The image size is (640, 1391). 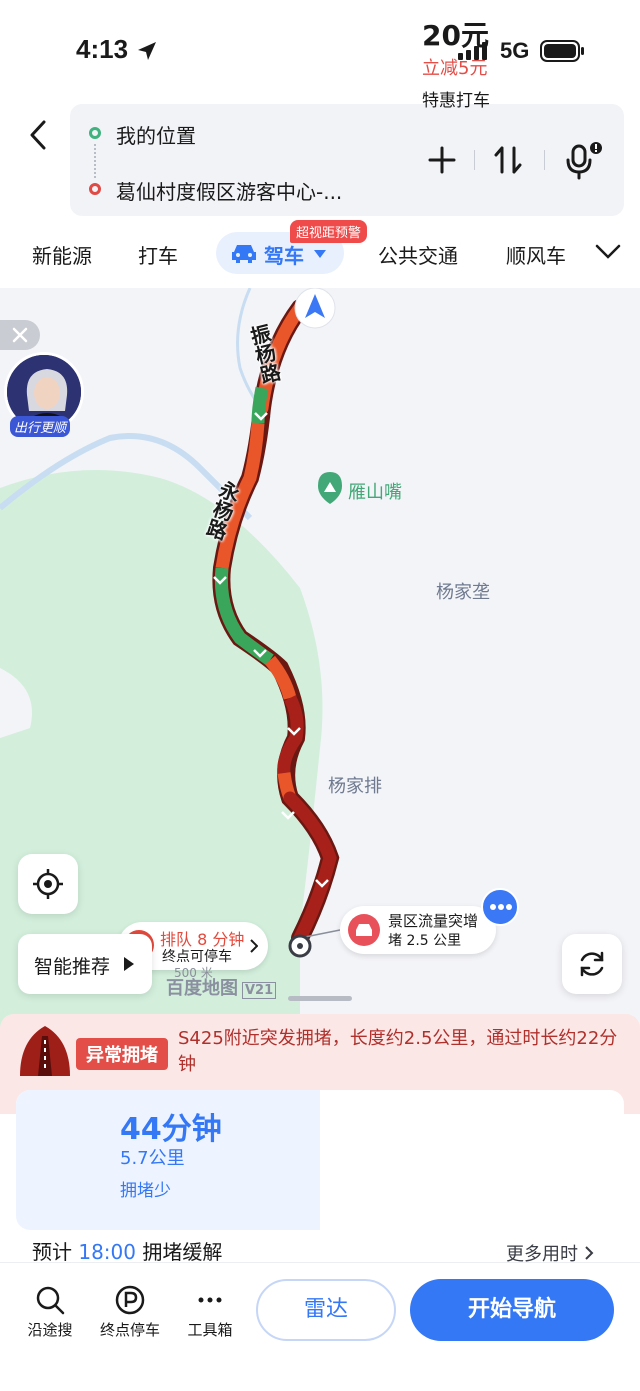 What do you see at coordinates (222, 510) in the screenshot?
I see `road-label-yongyang: 永杨路` at bounding box center [222, 510].